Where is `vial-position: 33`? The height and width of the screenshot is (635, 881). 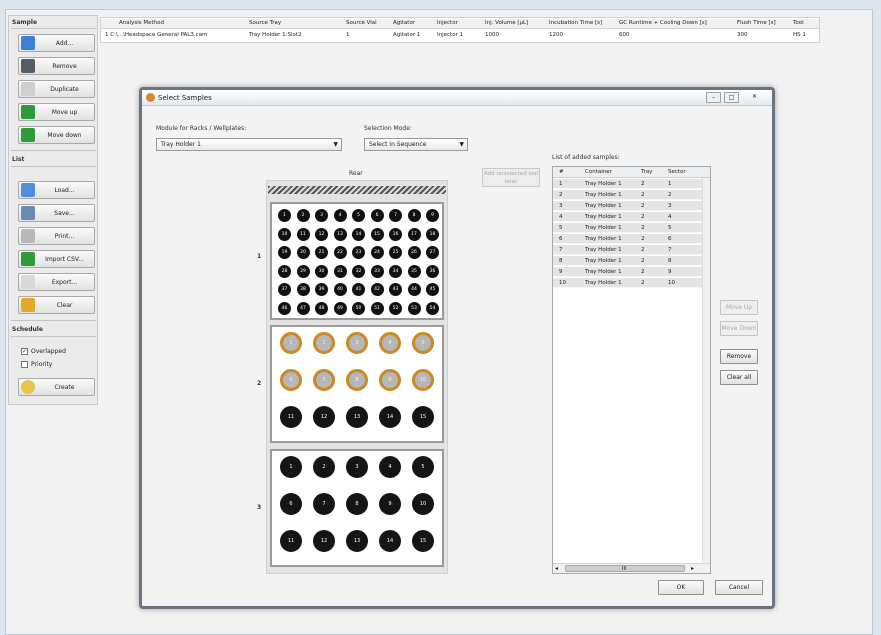 vial-position: 33 is located at coordinates (377, 271).